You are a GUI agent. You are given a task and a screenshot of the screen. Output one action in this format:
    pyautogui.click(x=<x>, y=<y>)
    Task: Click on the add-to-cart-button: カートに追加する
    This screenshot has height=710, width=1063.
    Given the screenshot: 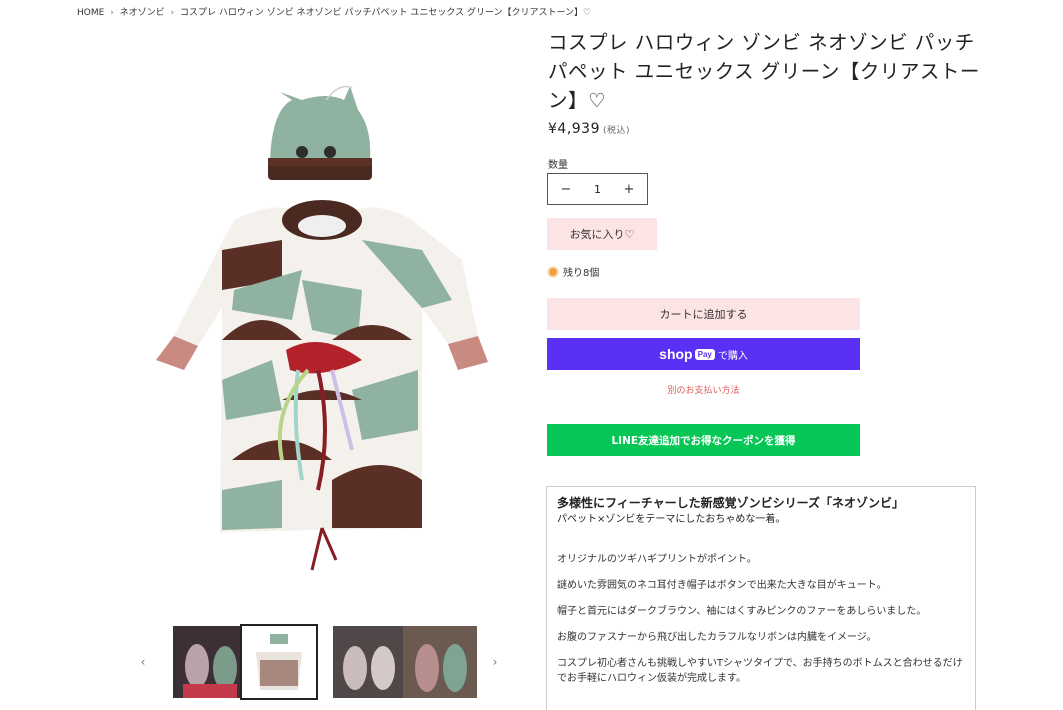 What is the action you would take?
    pyautogui.click(x=703, y=314)
    